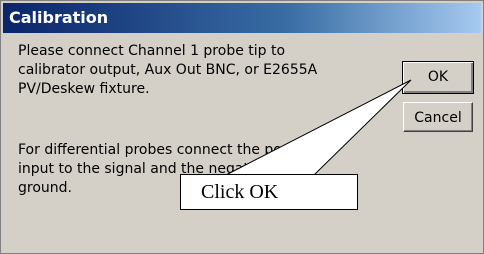 The image size is (484, 254). Describe the element at coordinates (240, 192) in the screenshot. I see `callout-text: Click OK` at that location.